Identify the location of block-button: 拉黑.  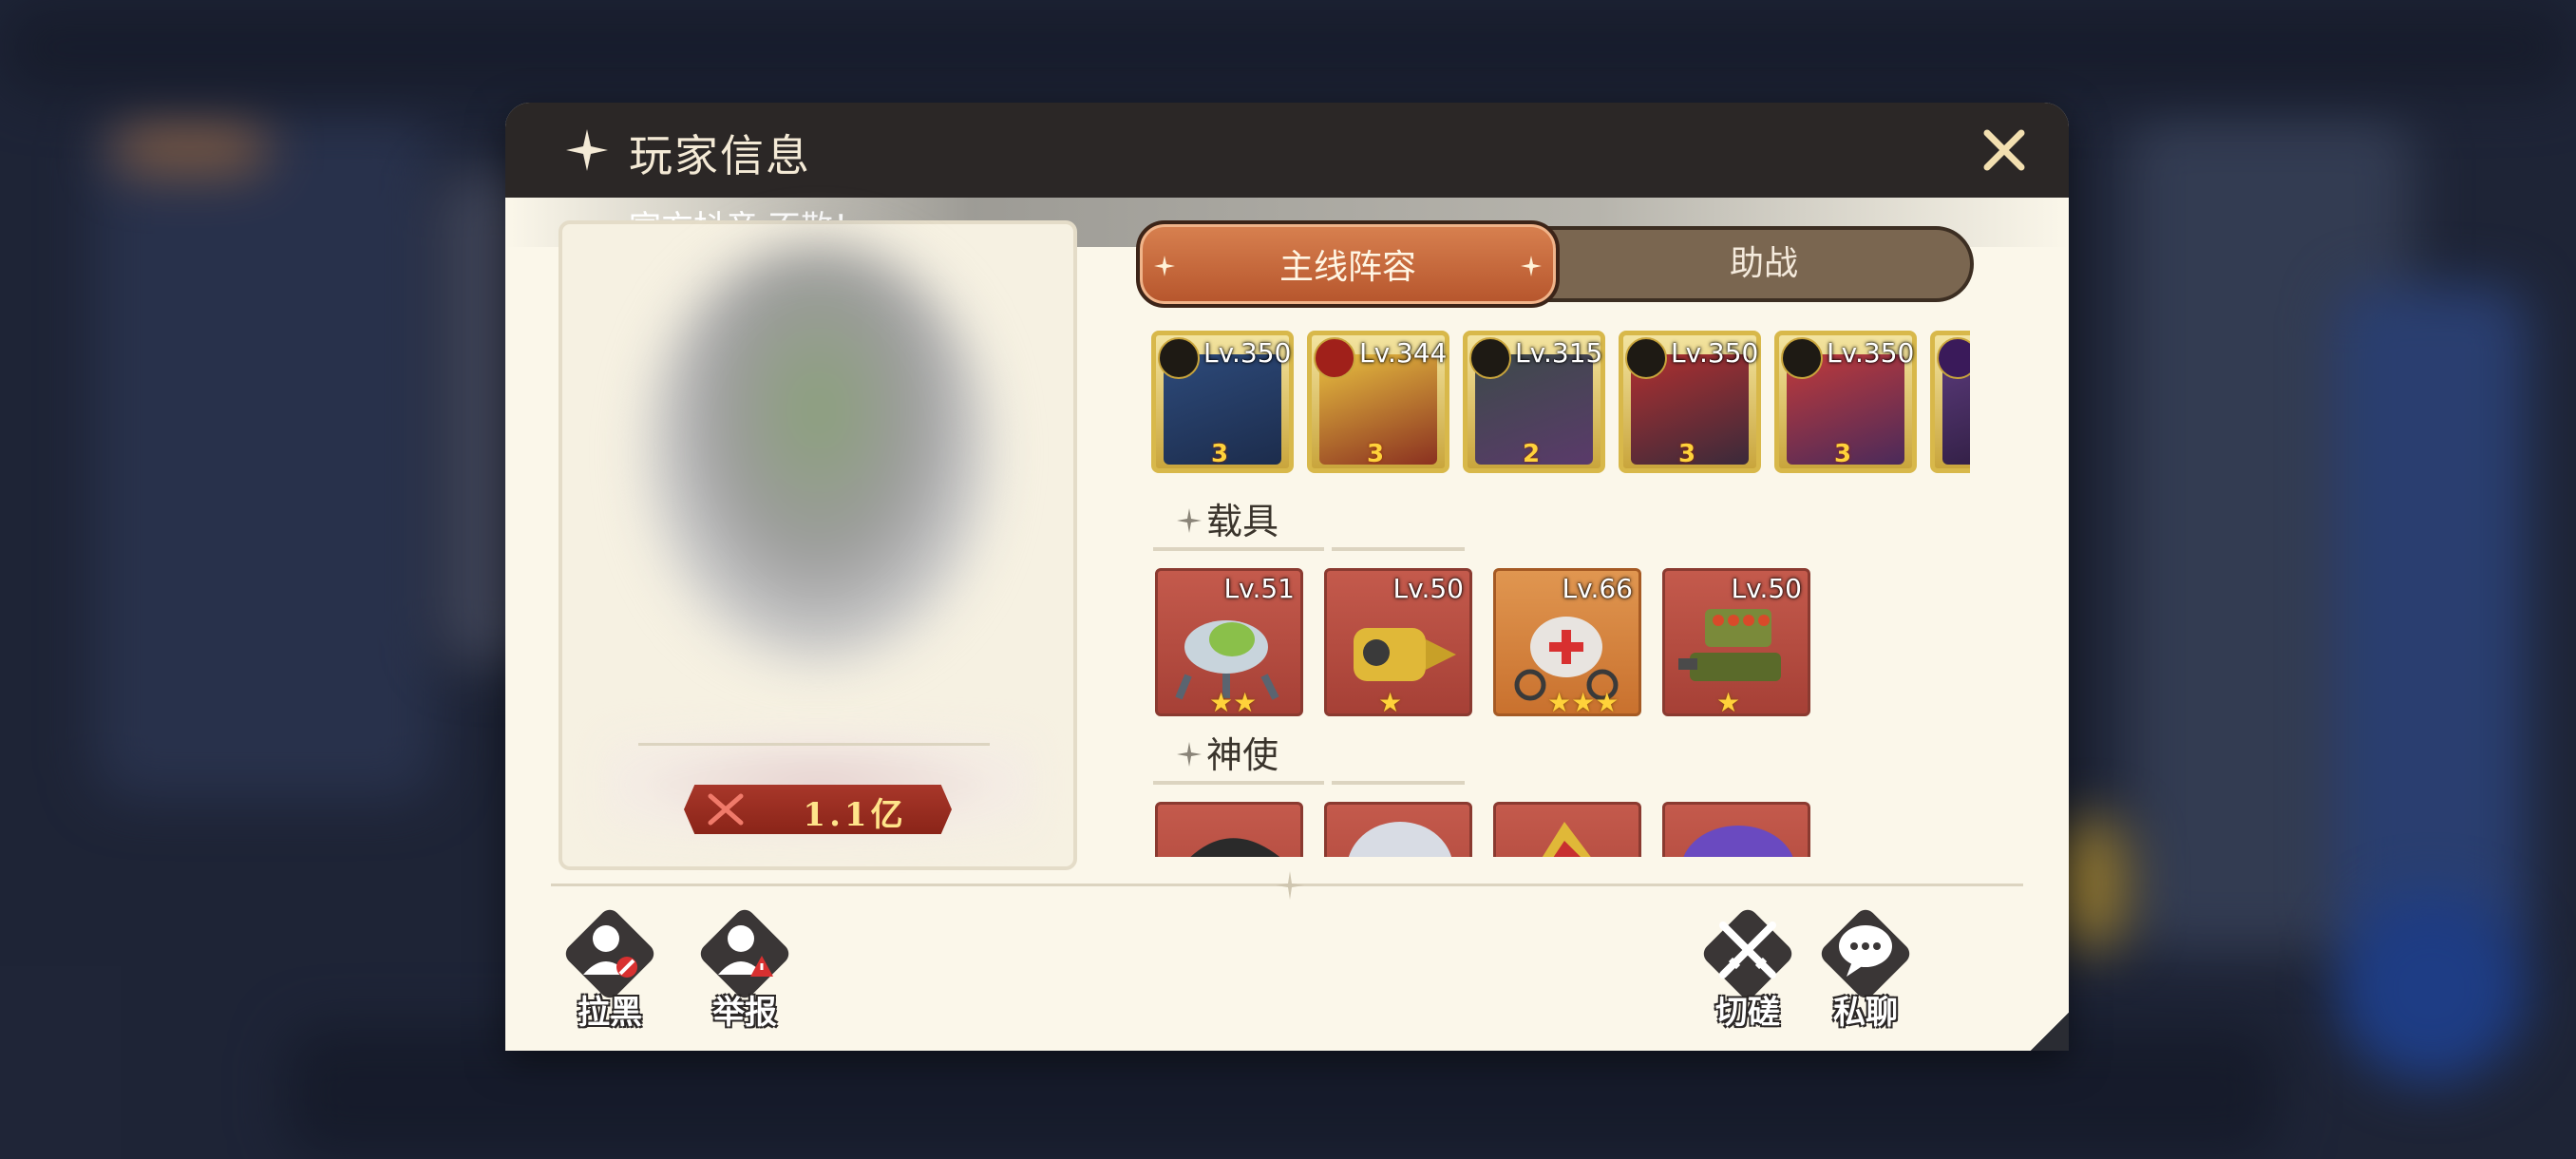
(610, 972).